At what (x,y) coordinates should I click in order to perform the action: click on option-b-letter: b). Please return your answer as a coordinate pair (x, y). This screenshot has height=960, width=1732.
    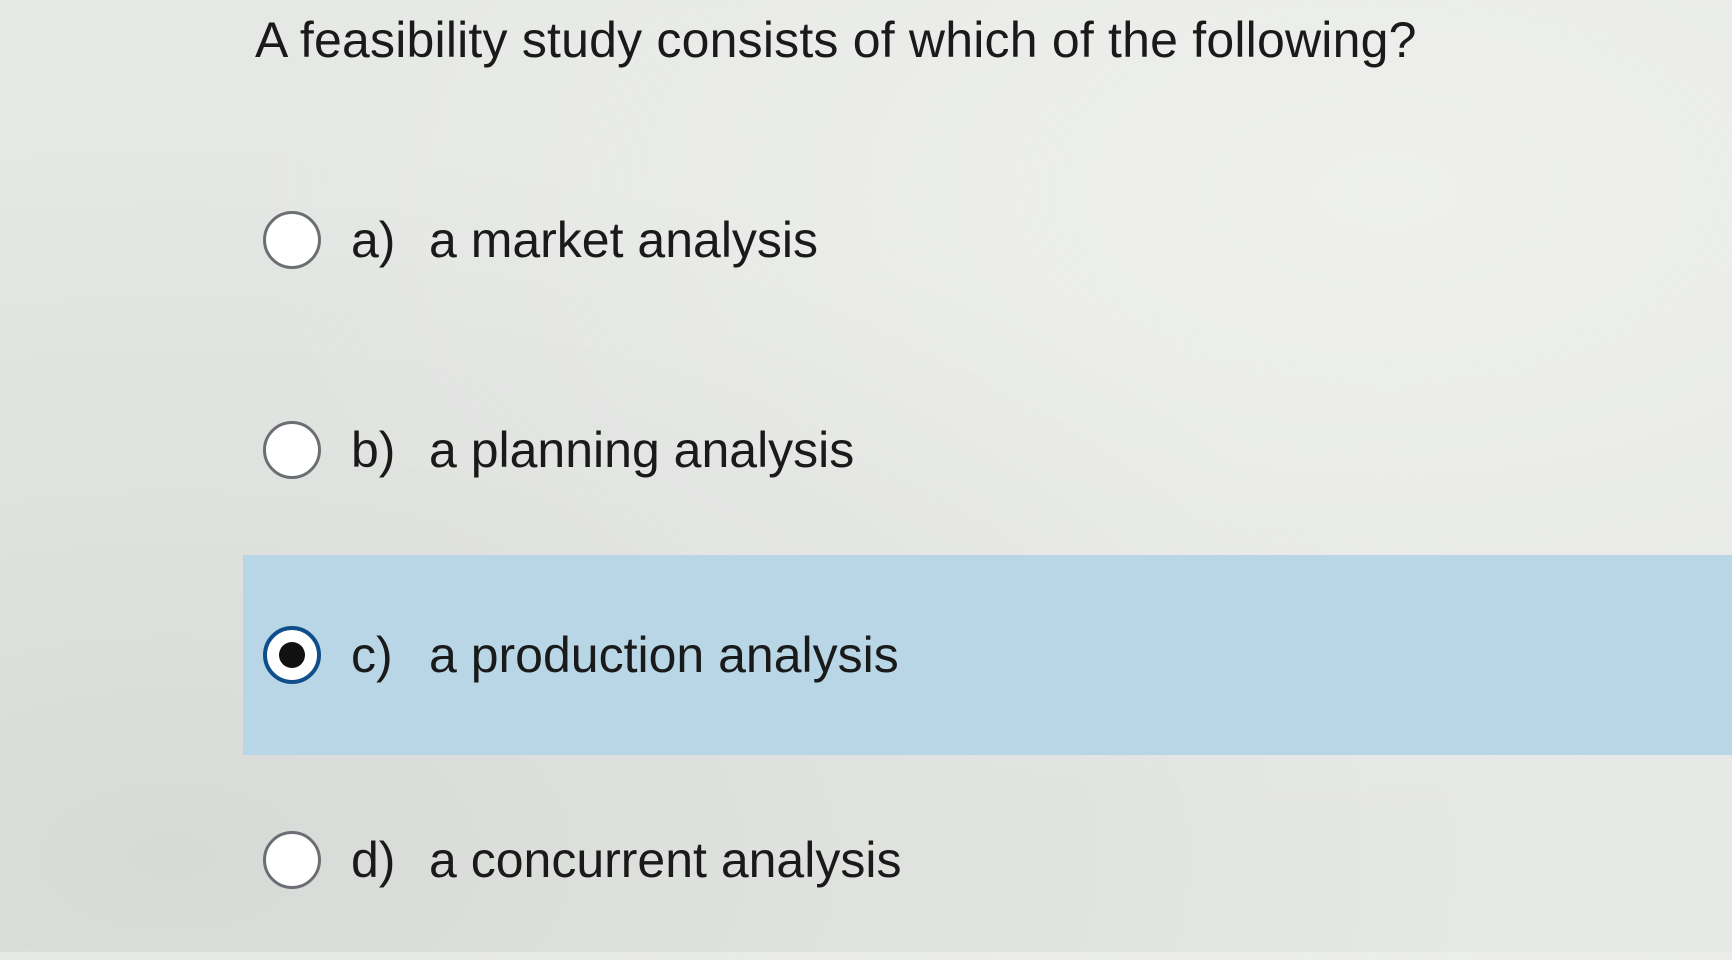
    Looking at the image, I should click on (373, 450).